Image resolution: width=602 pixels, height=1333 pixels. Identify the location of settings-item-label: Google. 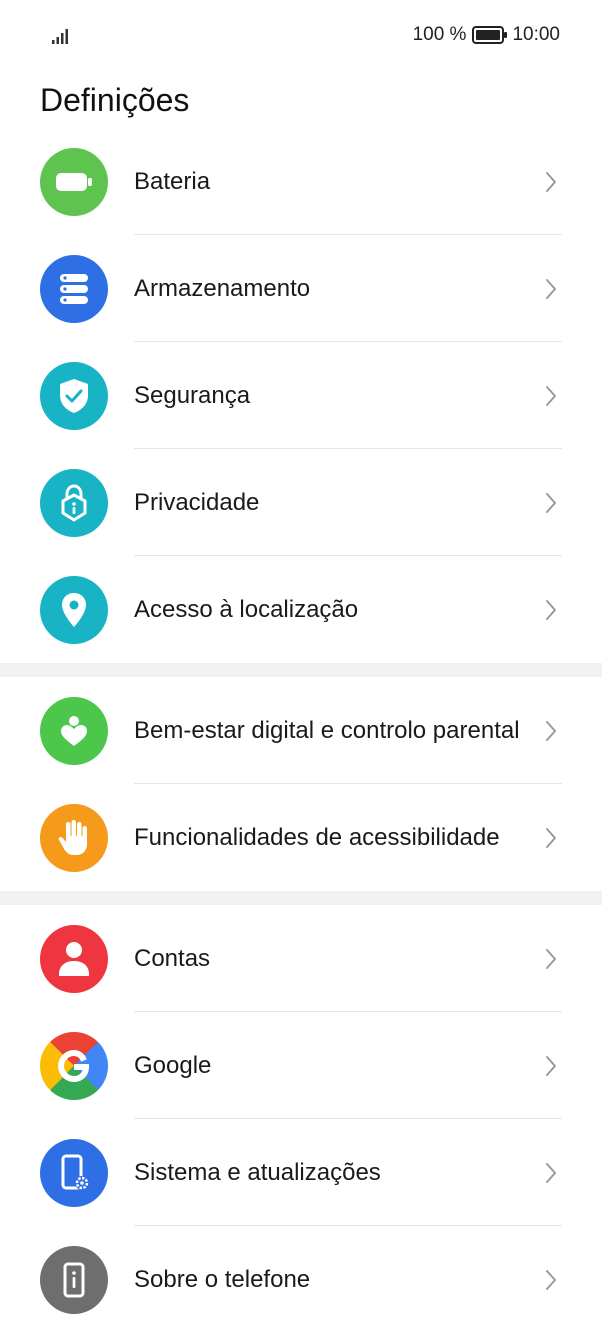
(173, 1065).